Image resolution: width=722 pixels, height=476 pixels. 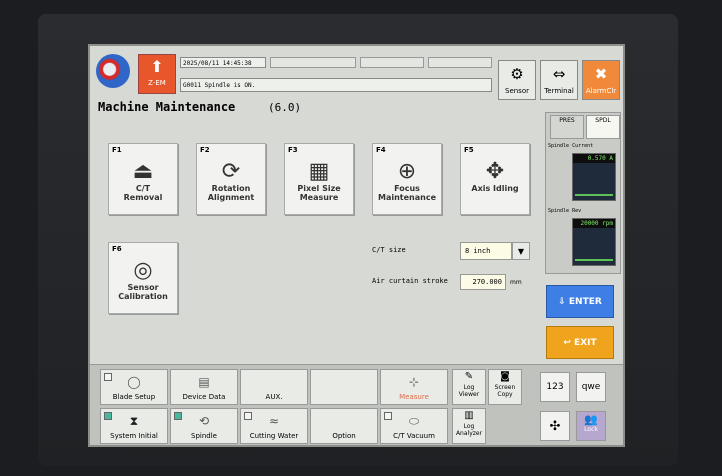 What do you see at coordinates (274, 426) in the screenshot?
I see `cutting-water-button: ≈ Cutting Water` at bounding box center [274, 426].